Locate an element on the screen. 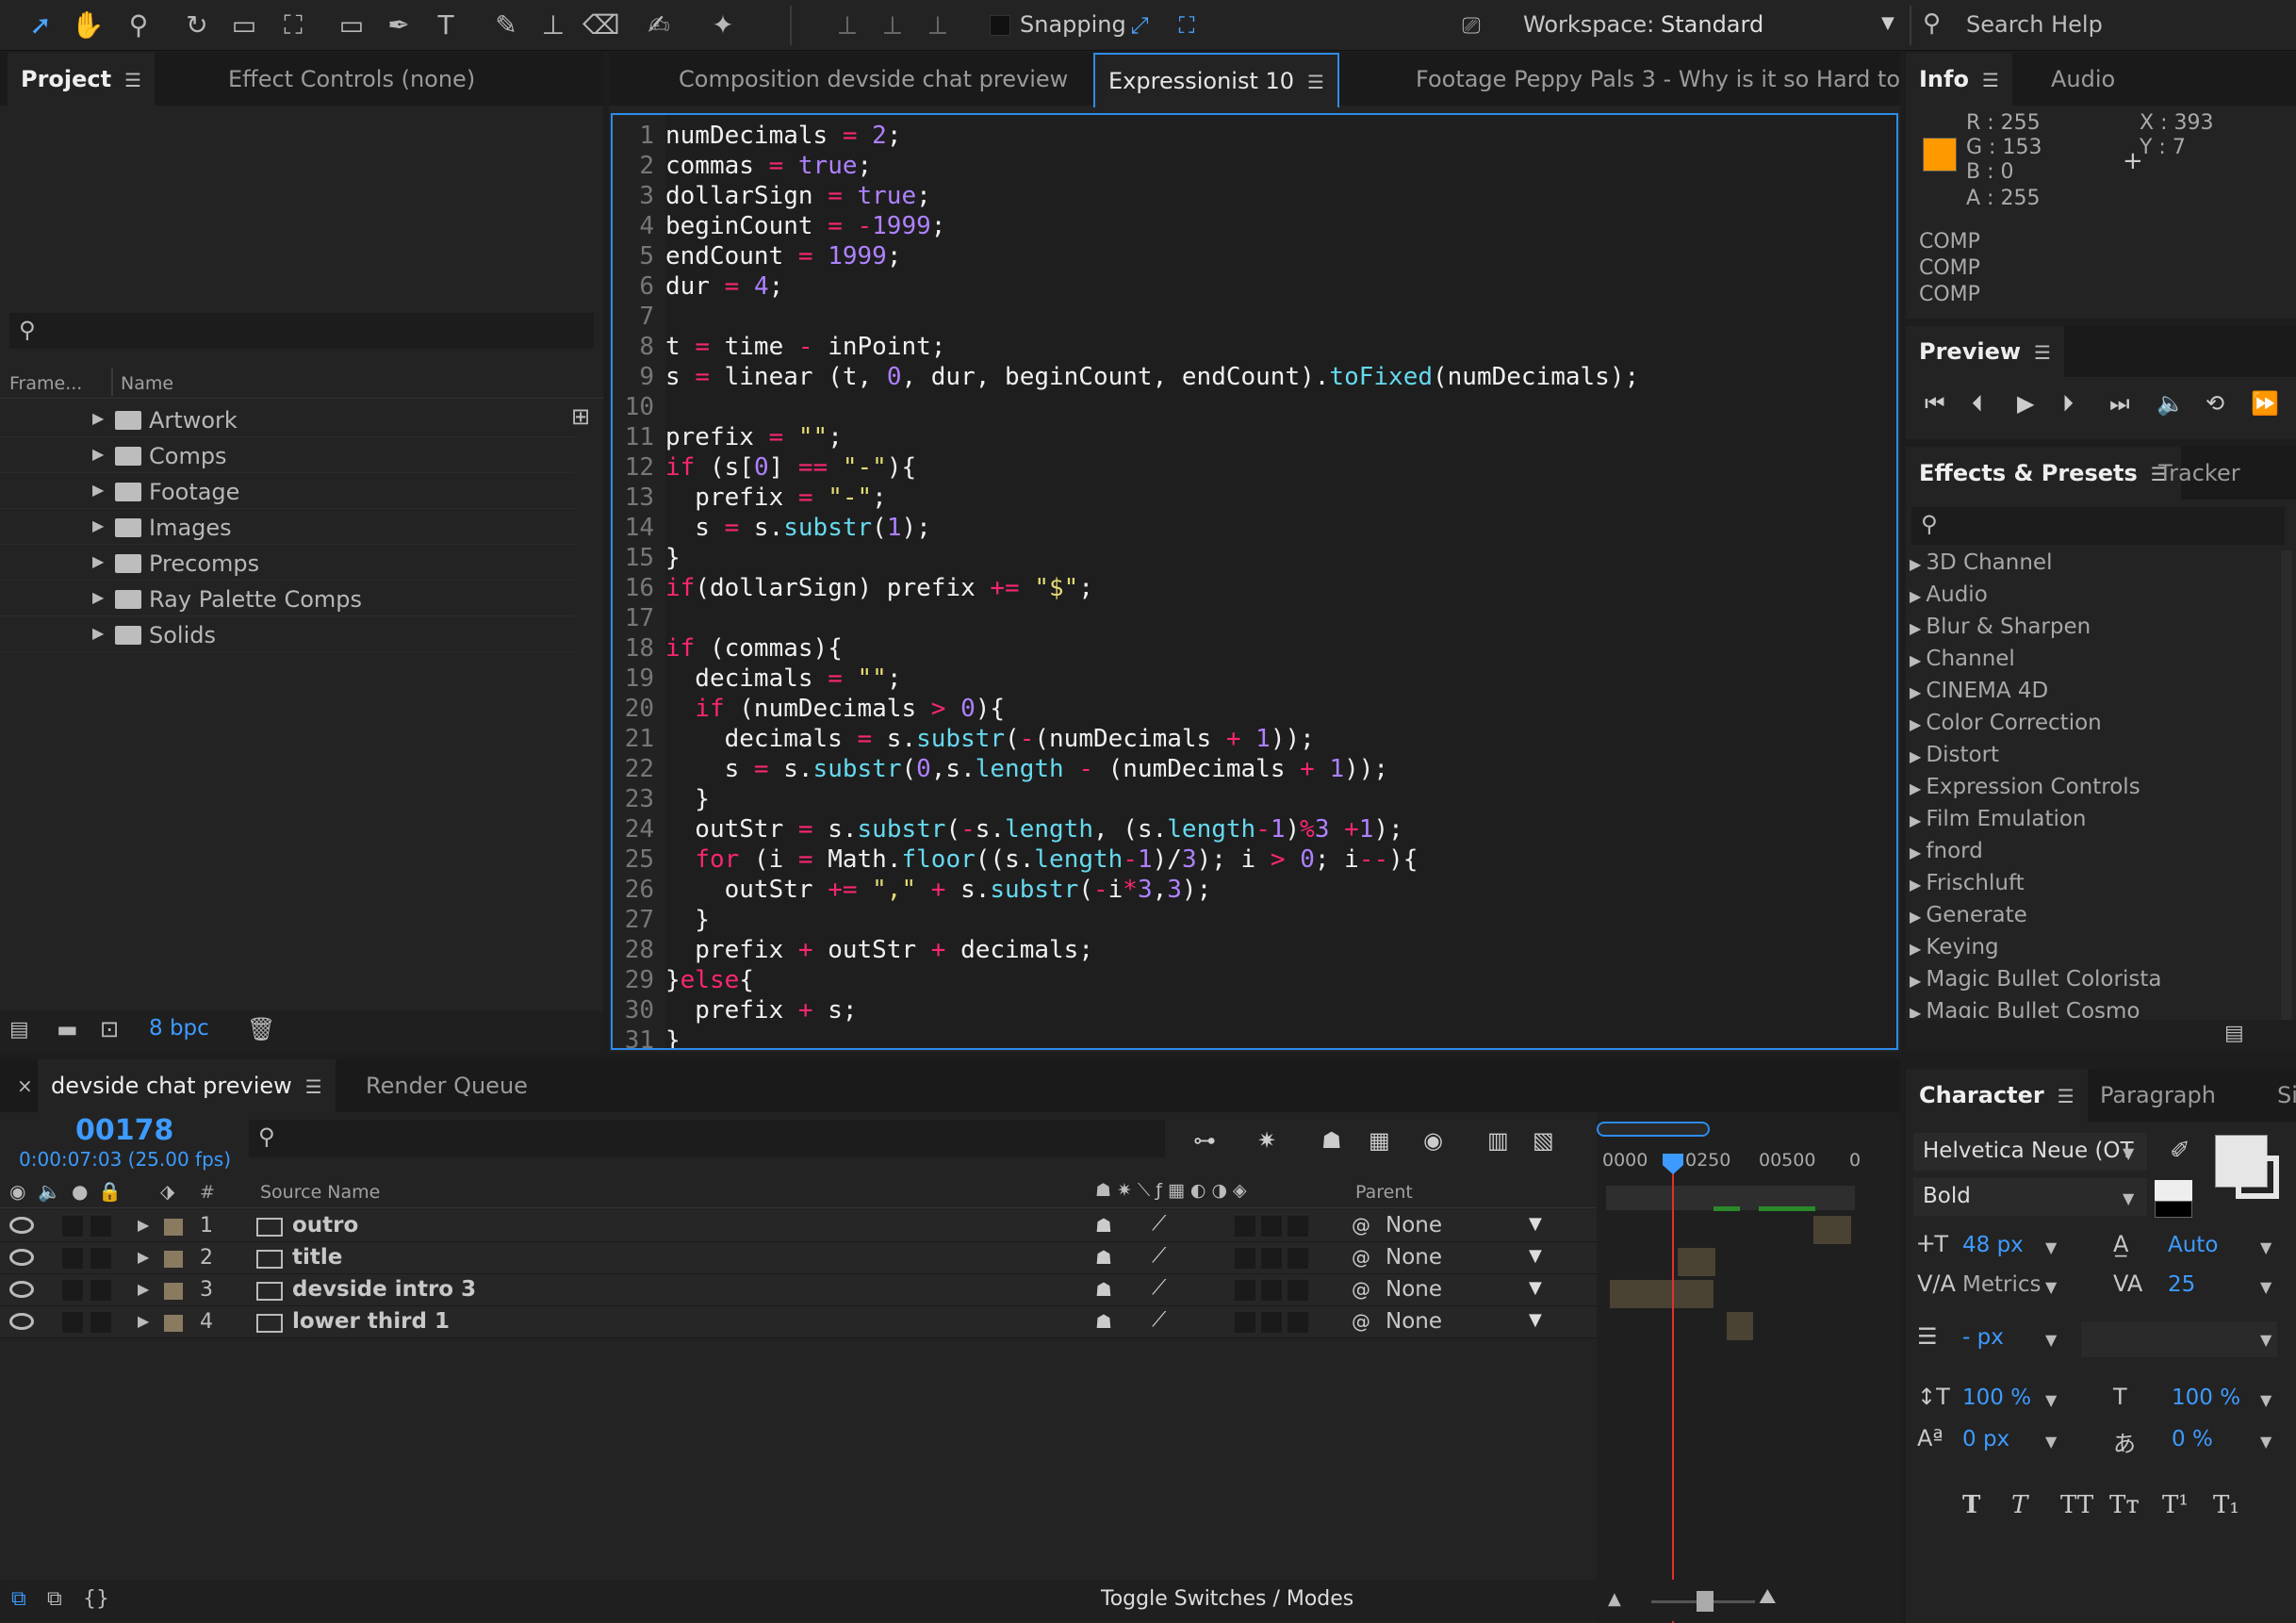 The height and width of the screenshot is (1623, 2296). composition-flowchart-icon: ⊶ is located at coordinates (1204, 1141).